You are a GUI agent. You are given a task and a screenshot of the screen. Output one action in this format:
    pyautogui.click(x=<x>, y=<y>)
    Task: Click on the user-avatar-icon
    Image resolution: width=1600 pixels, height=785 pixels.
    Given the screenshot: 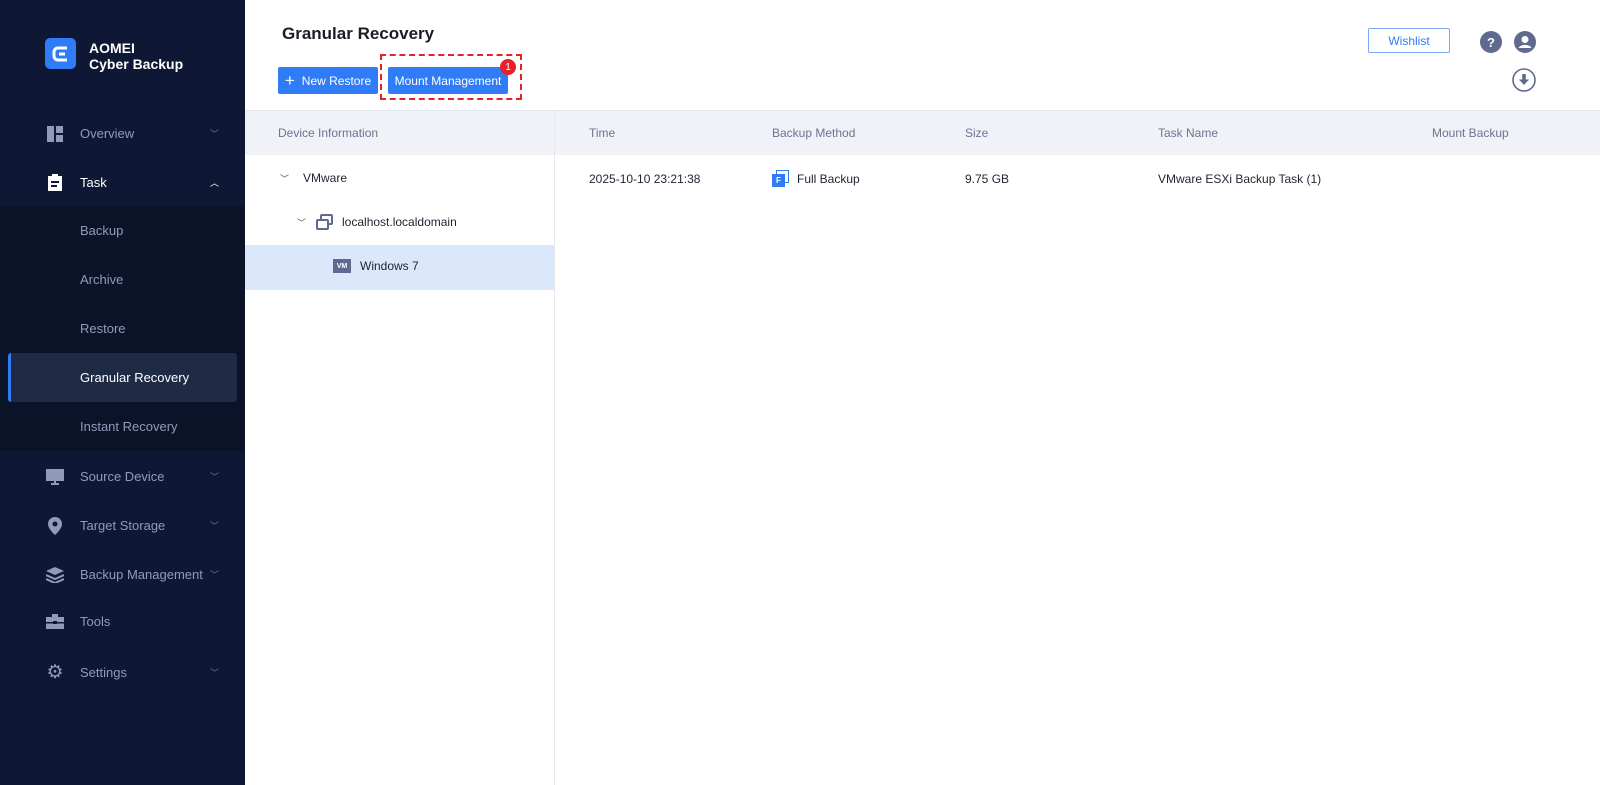 What is the action you would take?
    pyautogui.click(x=1525, y=42)
    